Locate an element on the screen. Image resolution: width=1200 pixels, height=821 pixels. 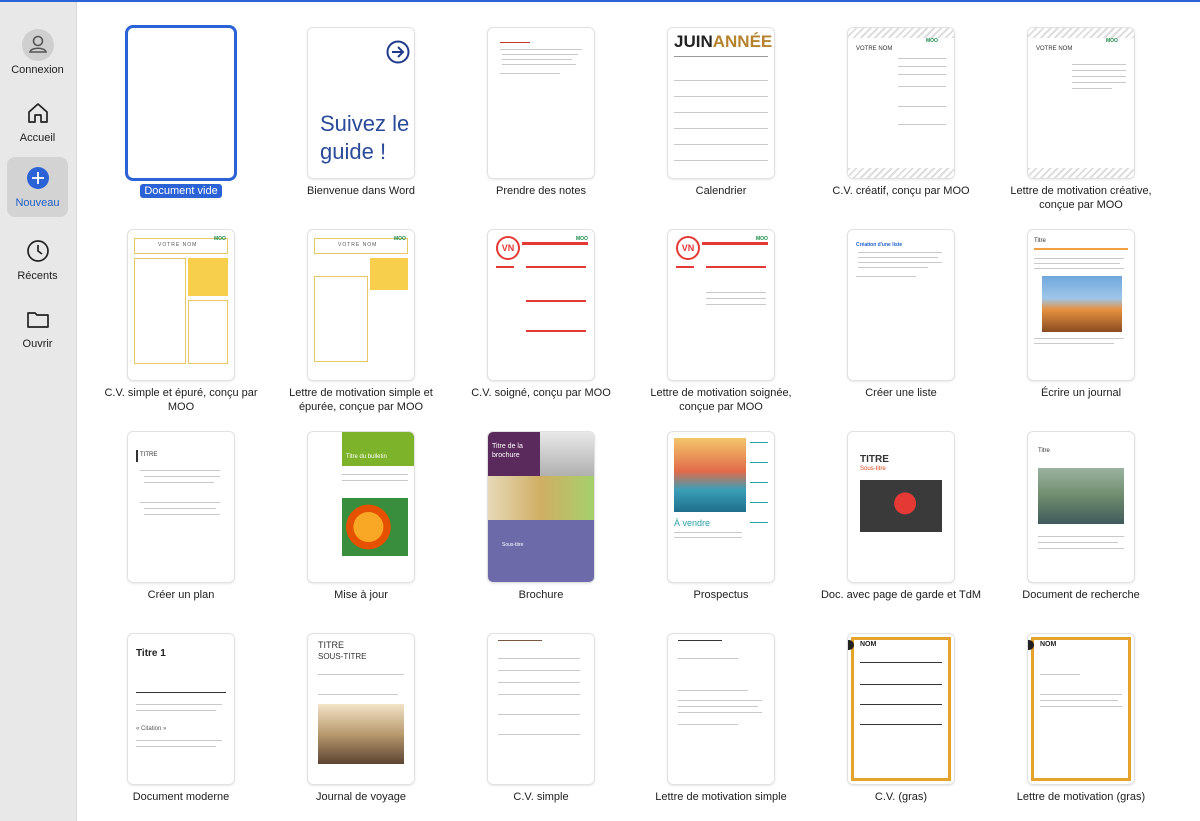
thumbnail-heading: À vendre is located at coordinates (692, 523).